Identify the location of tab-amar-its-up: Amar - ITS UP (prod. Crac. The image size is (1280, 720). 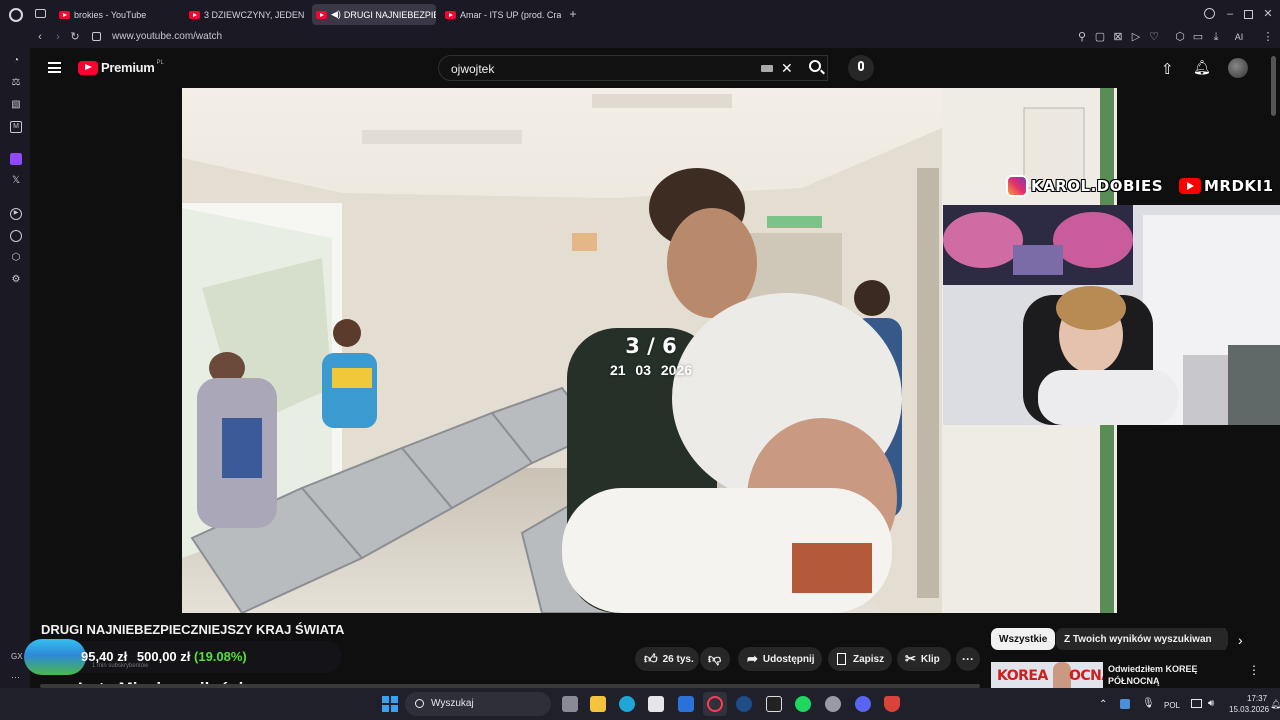
(501, 14).